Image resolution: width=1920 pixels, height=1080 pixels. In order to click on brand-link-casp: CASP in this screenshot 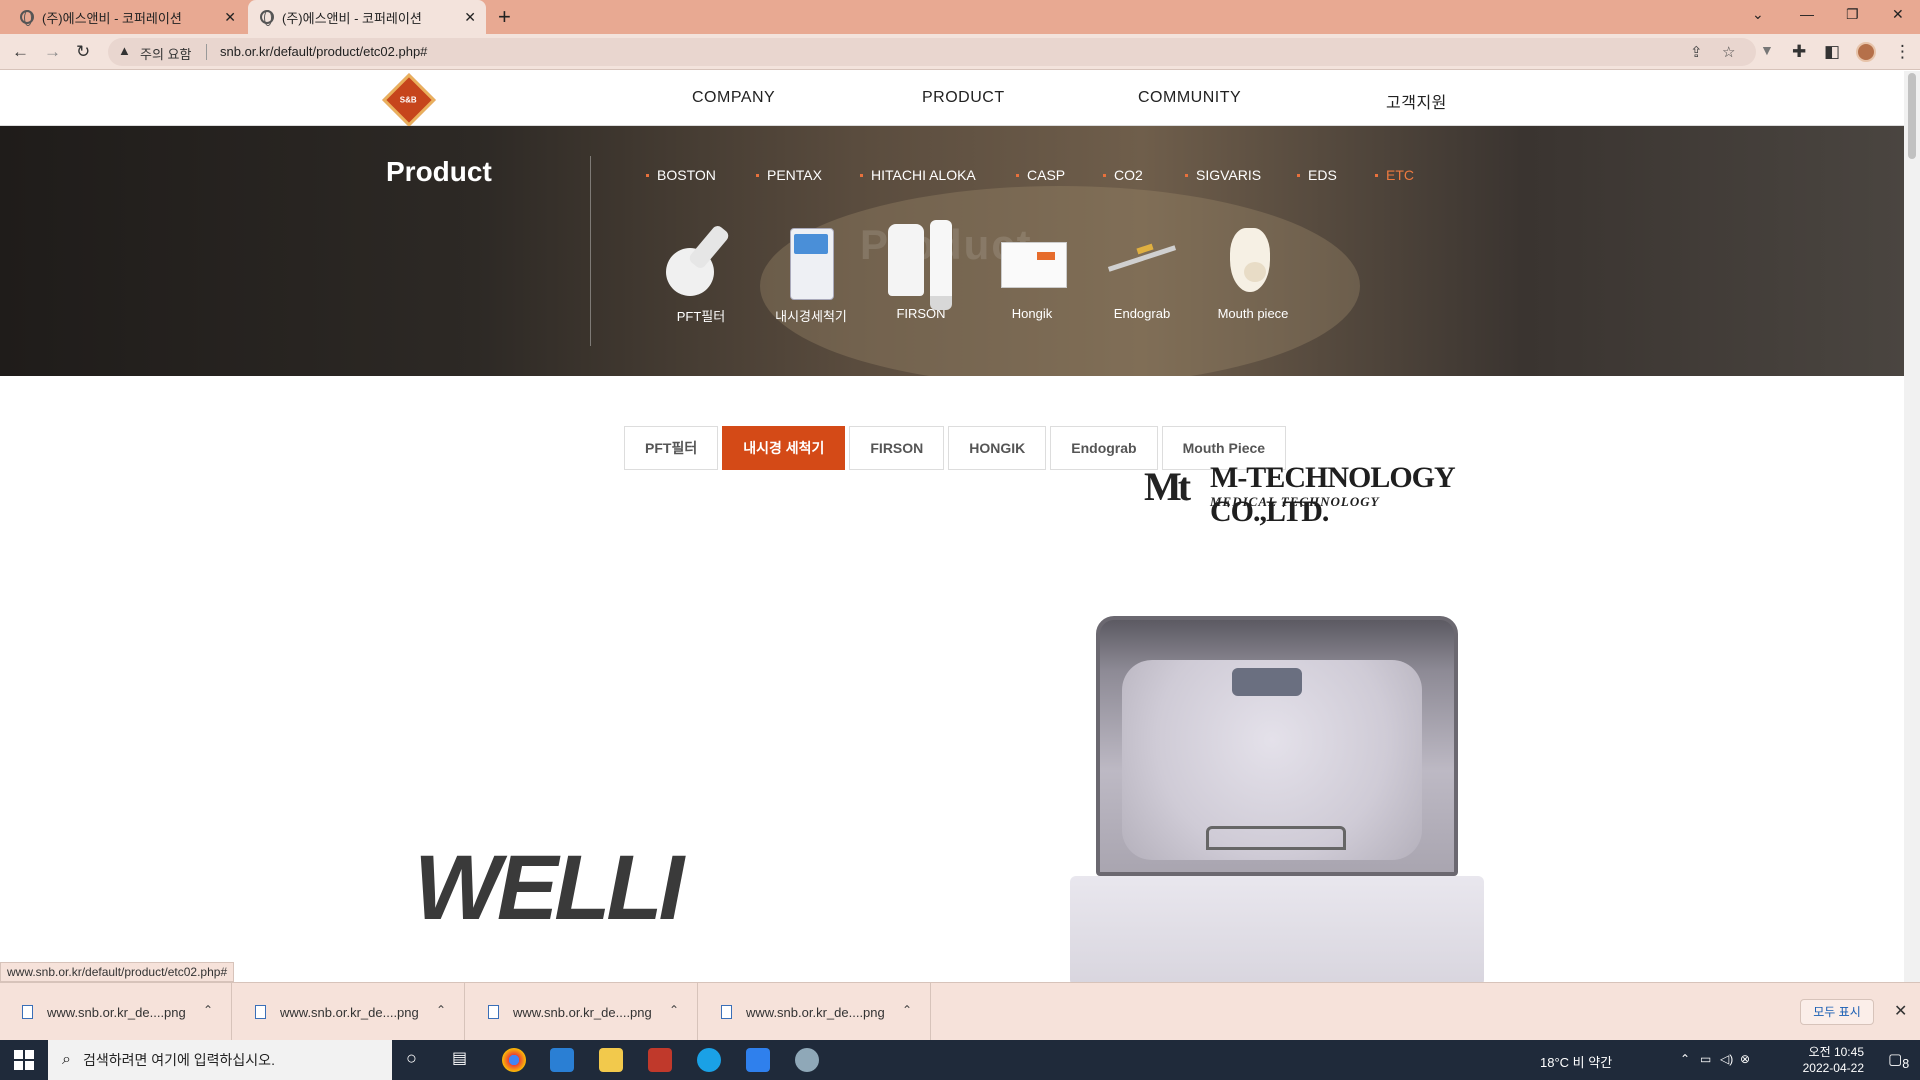, I will do `click(1040, 175)`.